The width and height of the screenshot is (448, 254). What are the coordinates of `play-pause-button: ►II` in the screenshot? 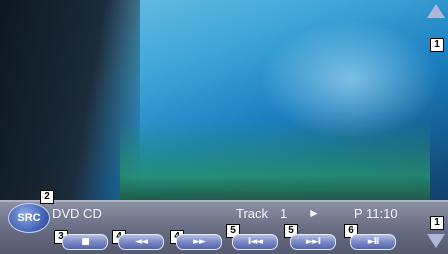 It's located at (373, 242).